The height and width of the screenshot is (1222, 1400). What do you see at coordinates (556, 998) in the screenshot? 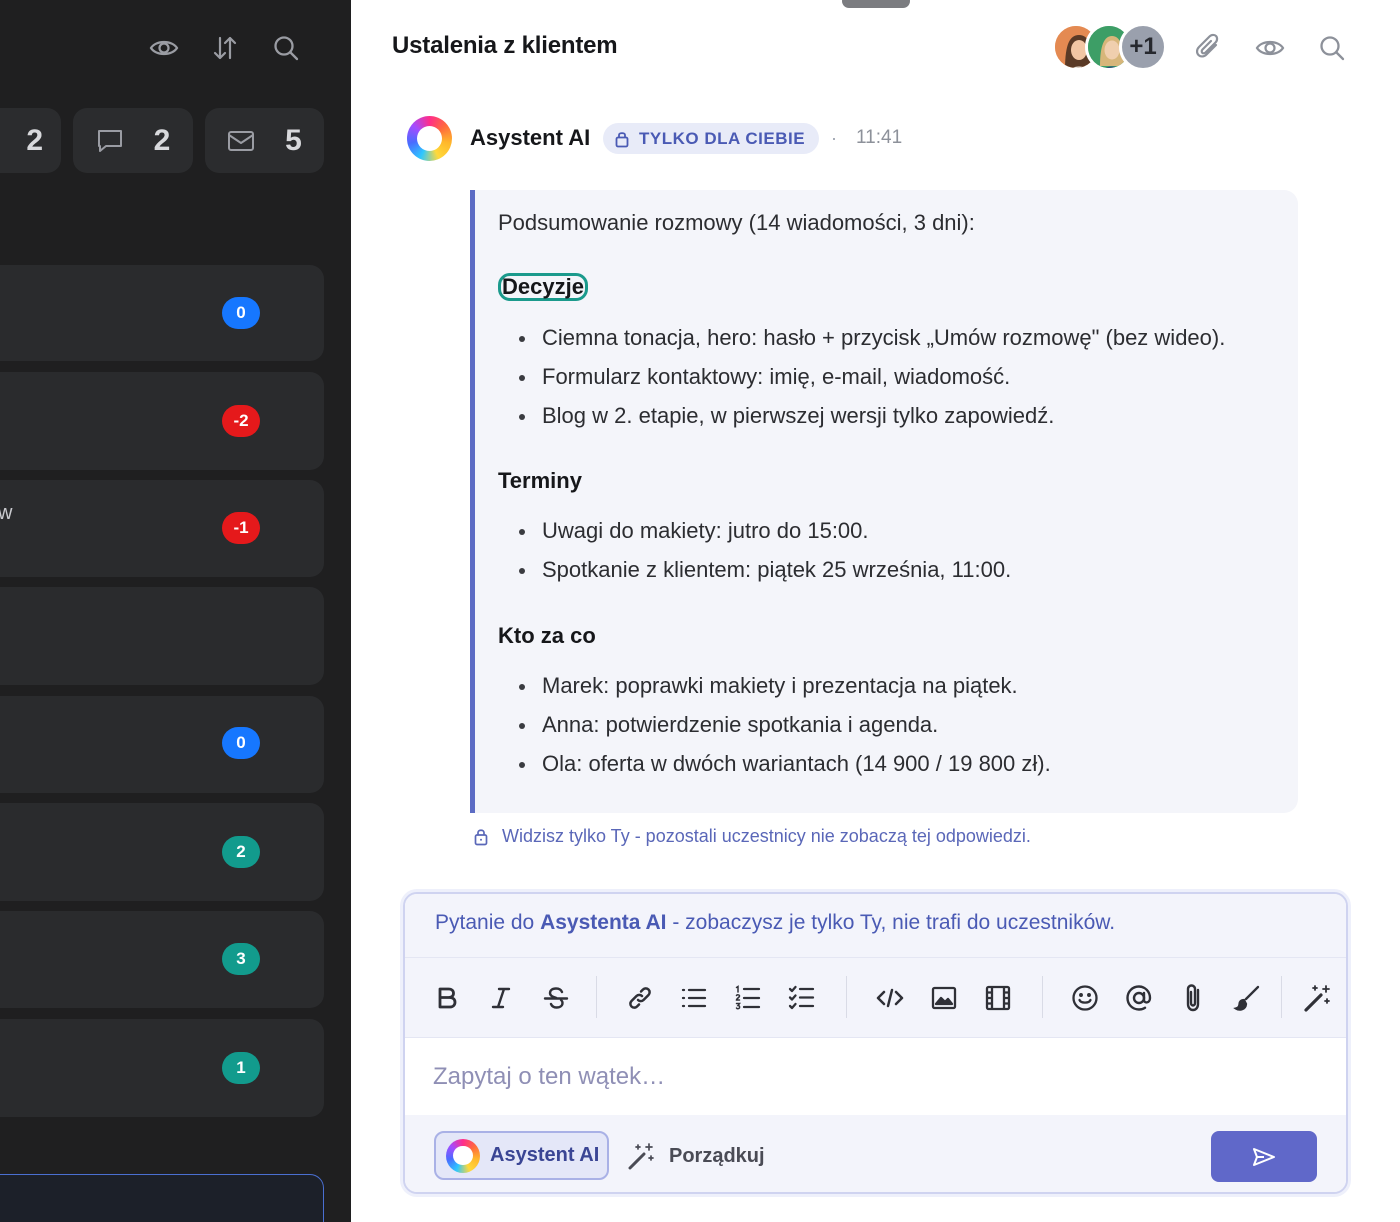
I see `strikethrough-icon` at bounding box center [556, 998].